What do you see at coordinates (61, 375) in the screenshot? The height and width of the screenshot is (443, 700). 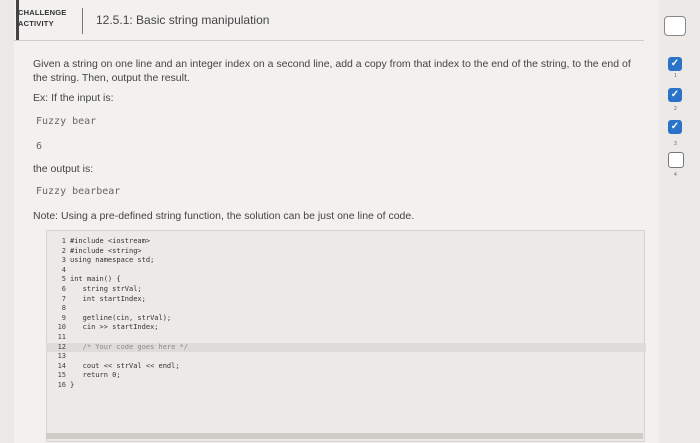 I see `line-number: 15` at bounding box center [61, 375].